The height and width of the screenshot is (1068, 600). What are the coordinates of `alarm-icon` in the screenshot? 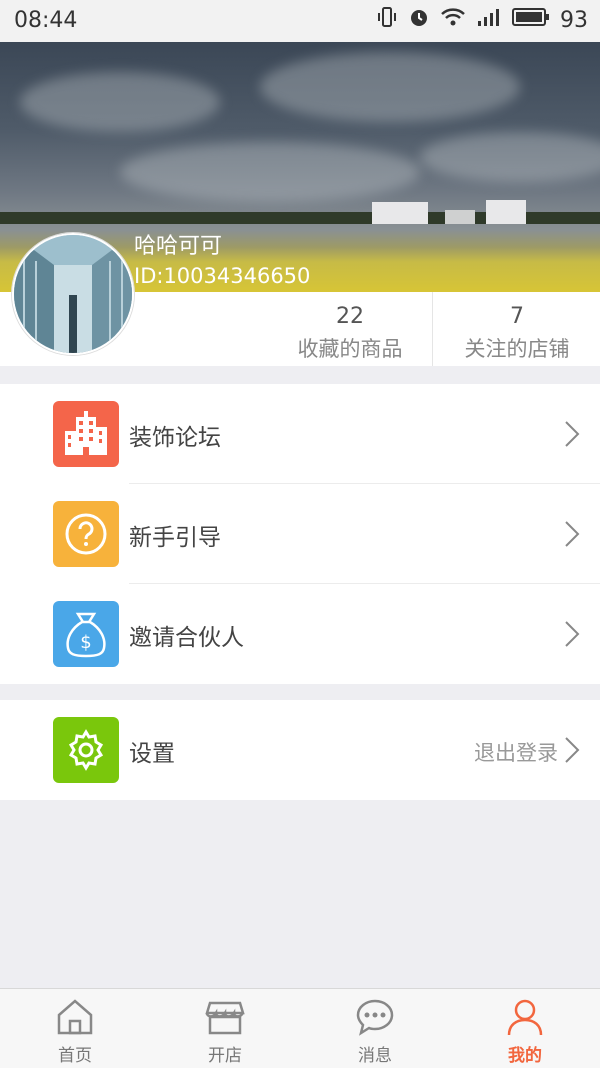 It's located at (419, 20).